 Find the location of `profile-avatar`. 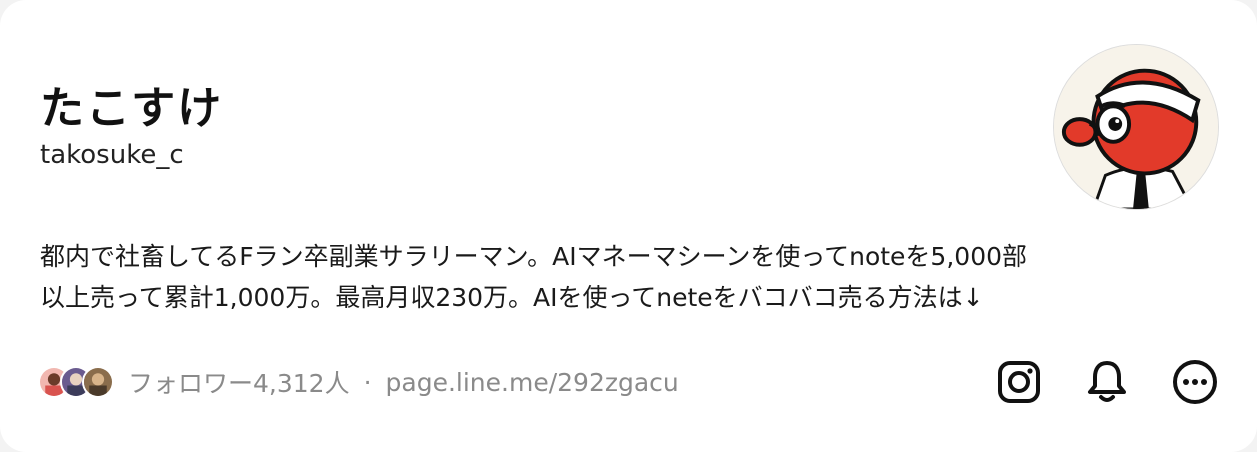

profile-avatar is located at coordinates (1136, 127).